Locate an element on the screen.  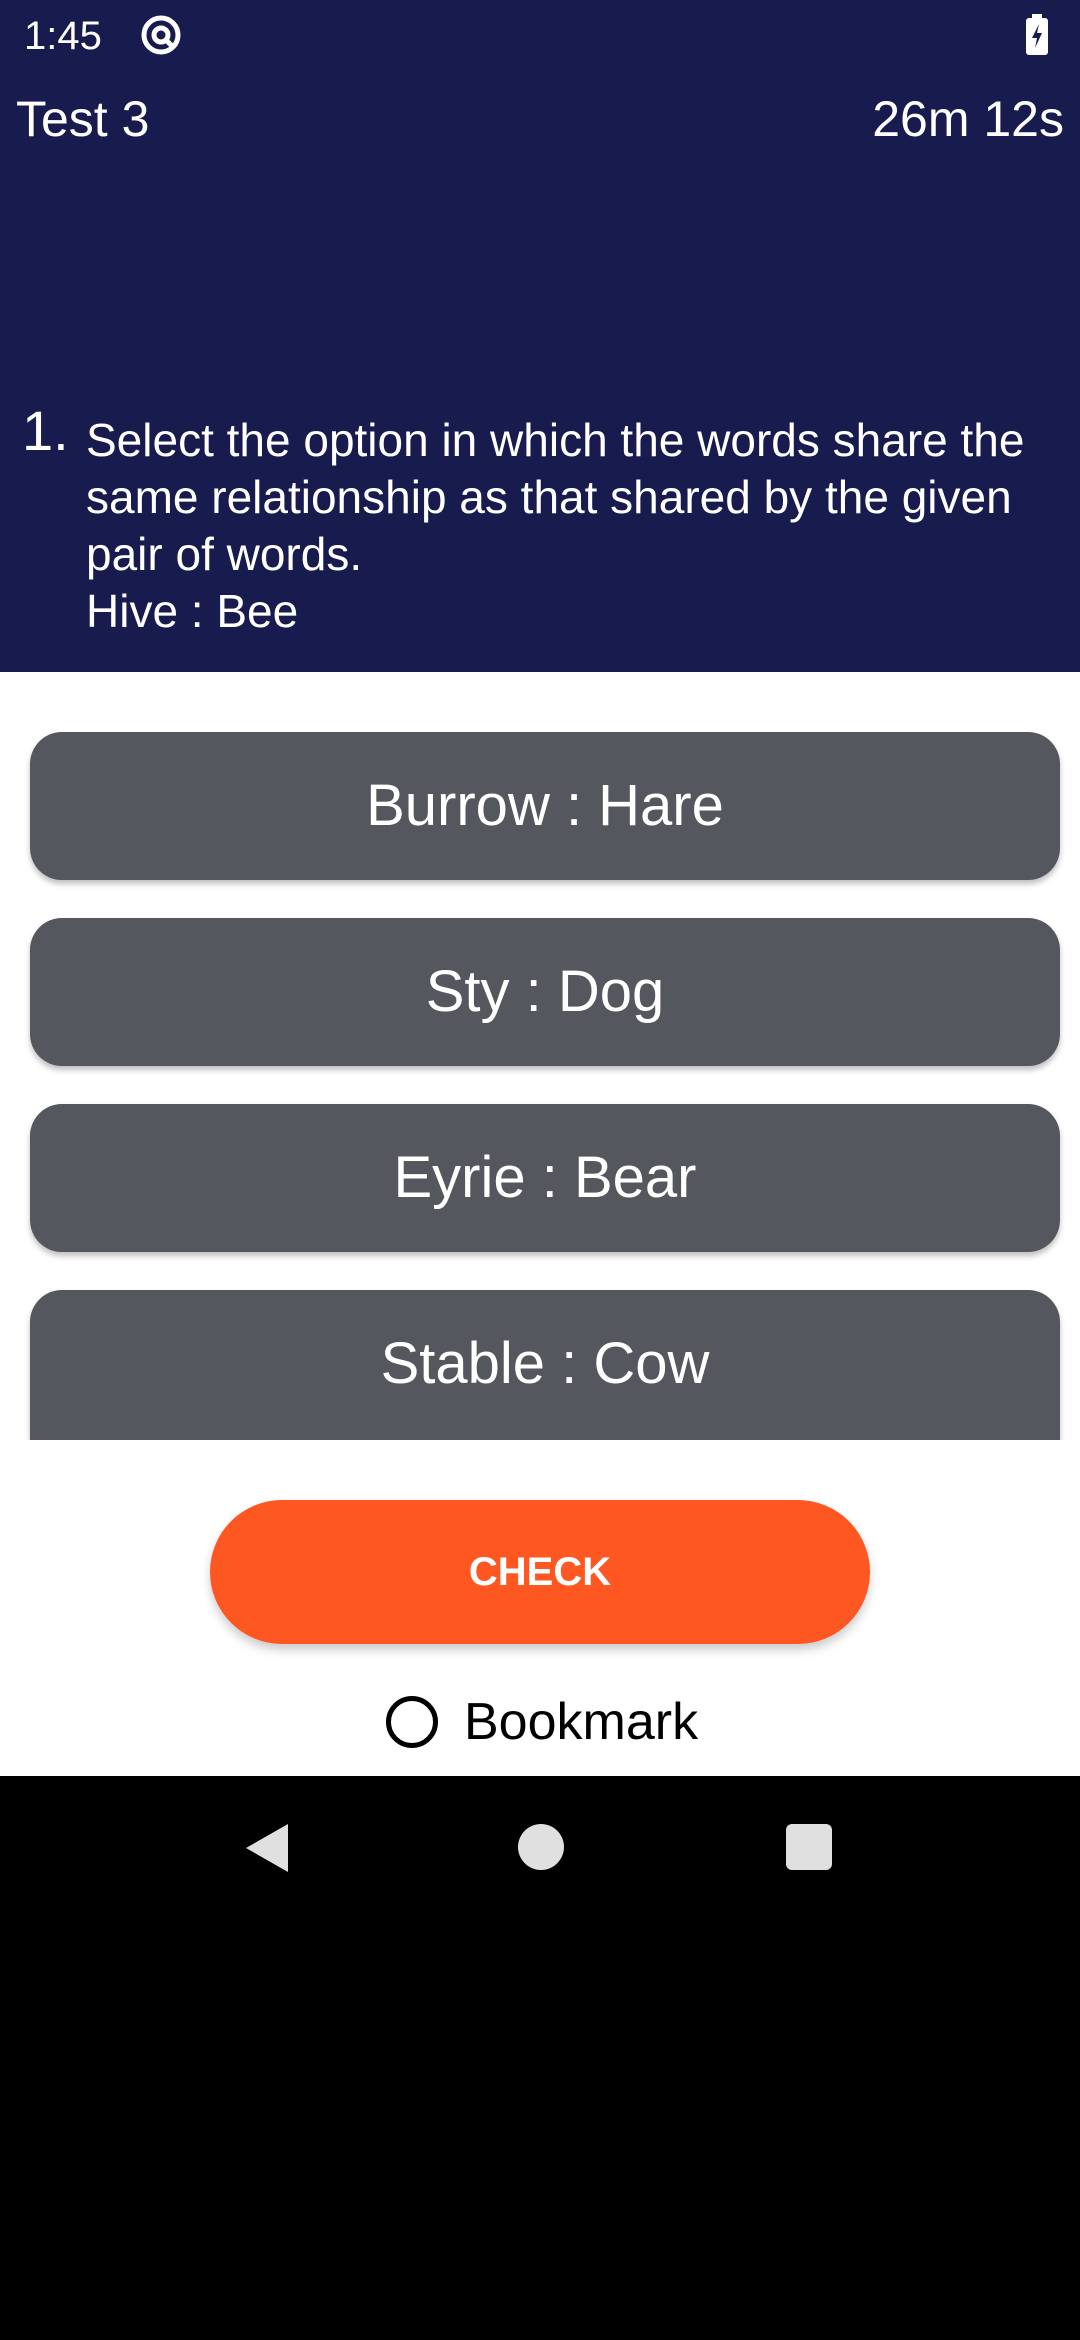
option-button-1: Burrow : Hare is located at coordinates (545, 806).